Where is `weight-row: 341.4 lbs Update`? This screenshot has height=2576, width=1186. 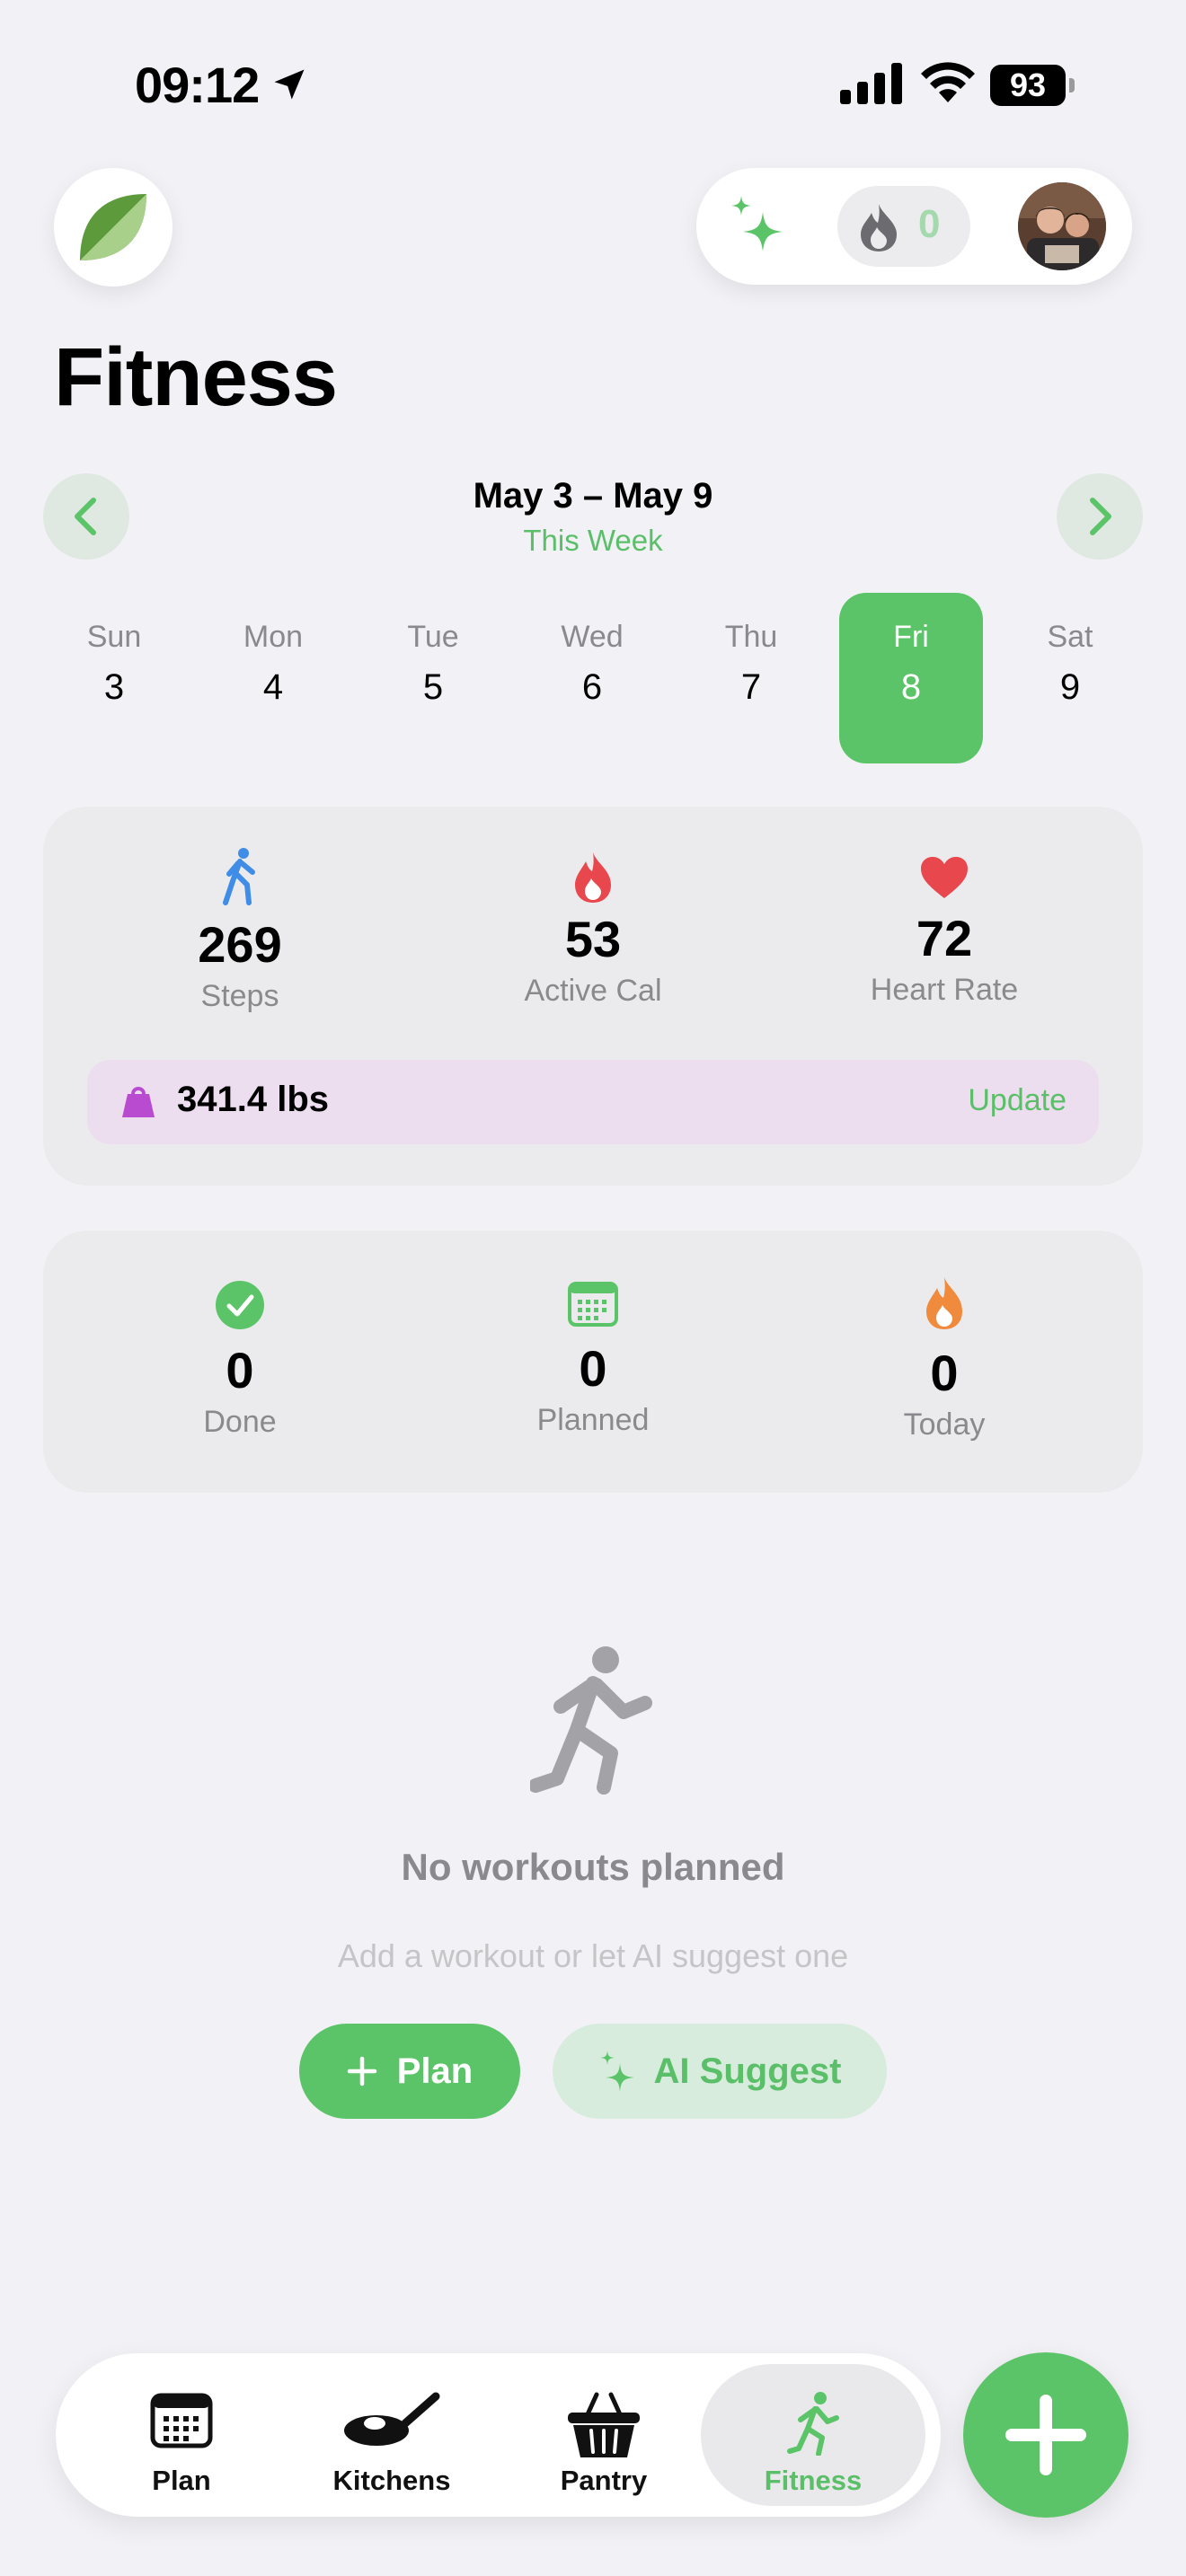
weight-row: 341.4 lbs Update is located at coordinates (593, 1102).